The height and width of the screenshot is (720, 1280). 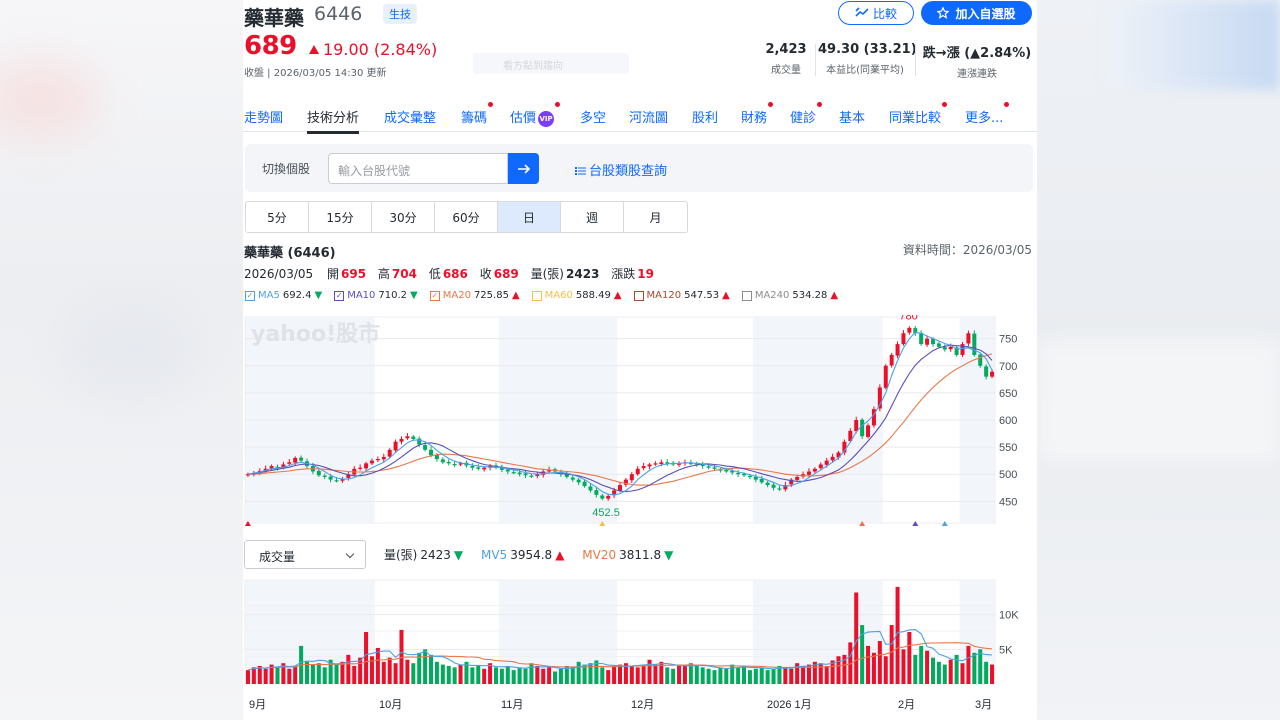 I want to click on period-日: 日, so click(x=529, y=217).